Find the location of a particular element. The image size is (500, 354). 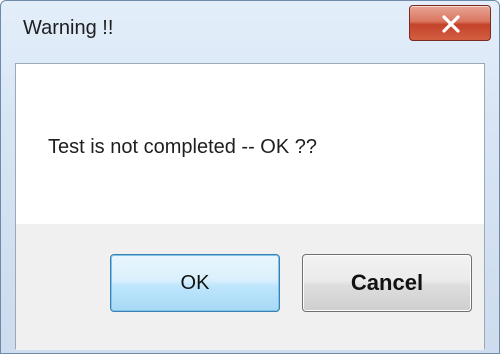

close-button is located at coordinates (450, 23).